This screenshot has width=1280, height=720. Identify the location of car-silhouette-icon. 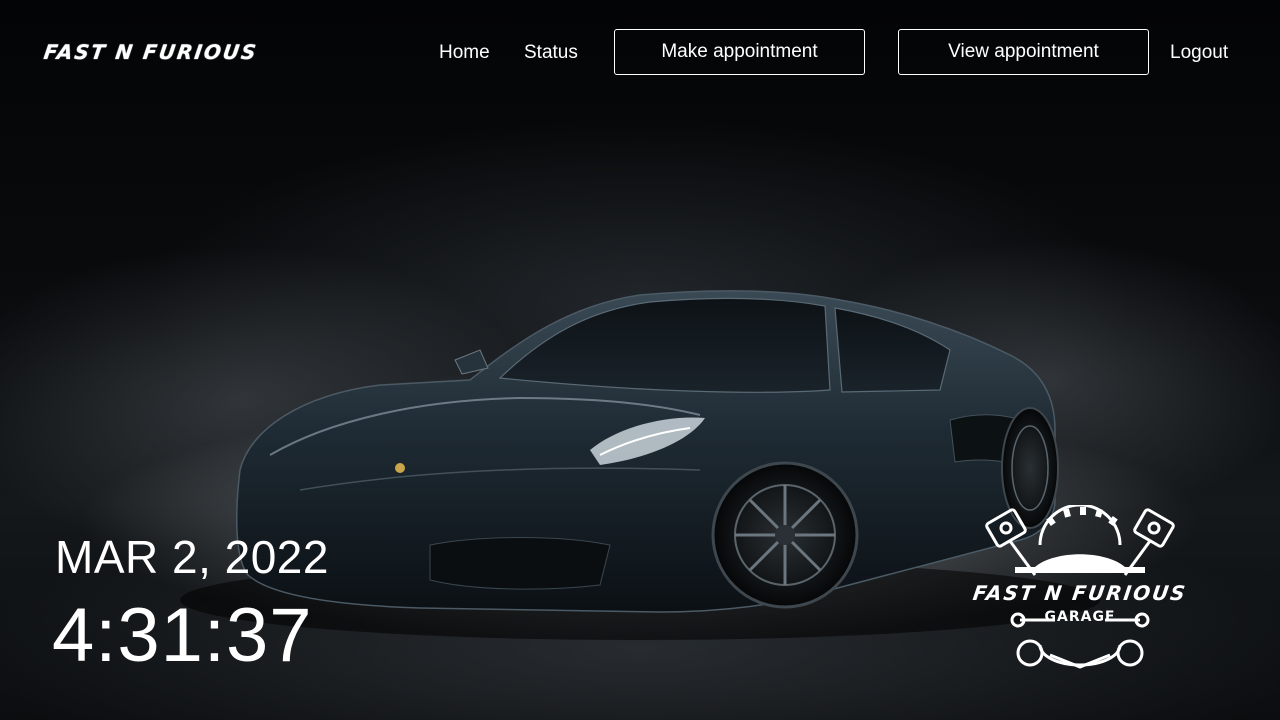
(1080, 563).